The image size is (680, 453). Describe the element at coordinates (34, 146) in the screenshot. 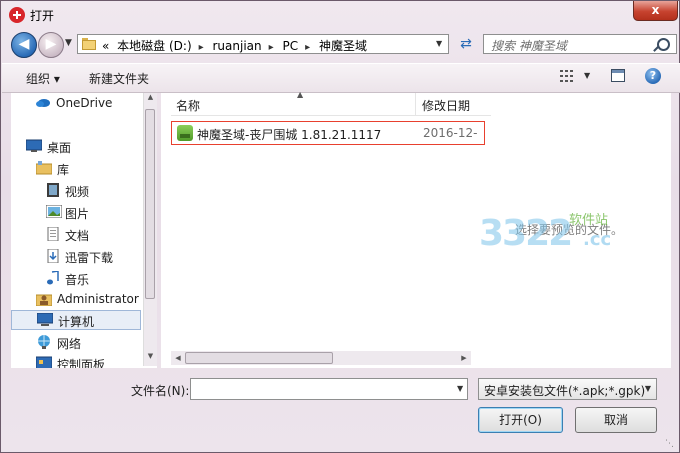

I see `desktop-icon` at that location.